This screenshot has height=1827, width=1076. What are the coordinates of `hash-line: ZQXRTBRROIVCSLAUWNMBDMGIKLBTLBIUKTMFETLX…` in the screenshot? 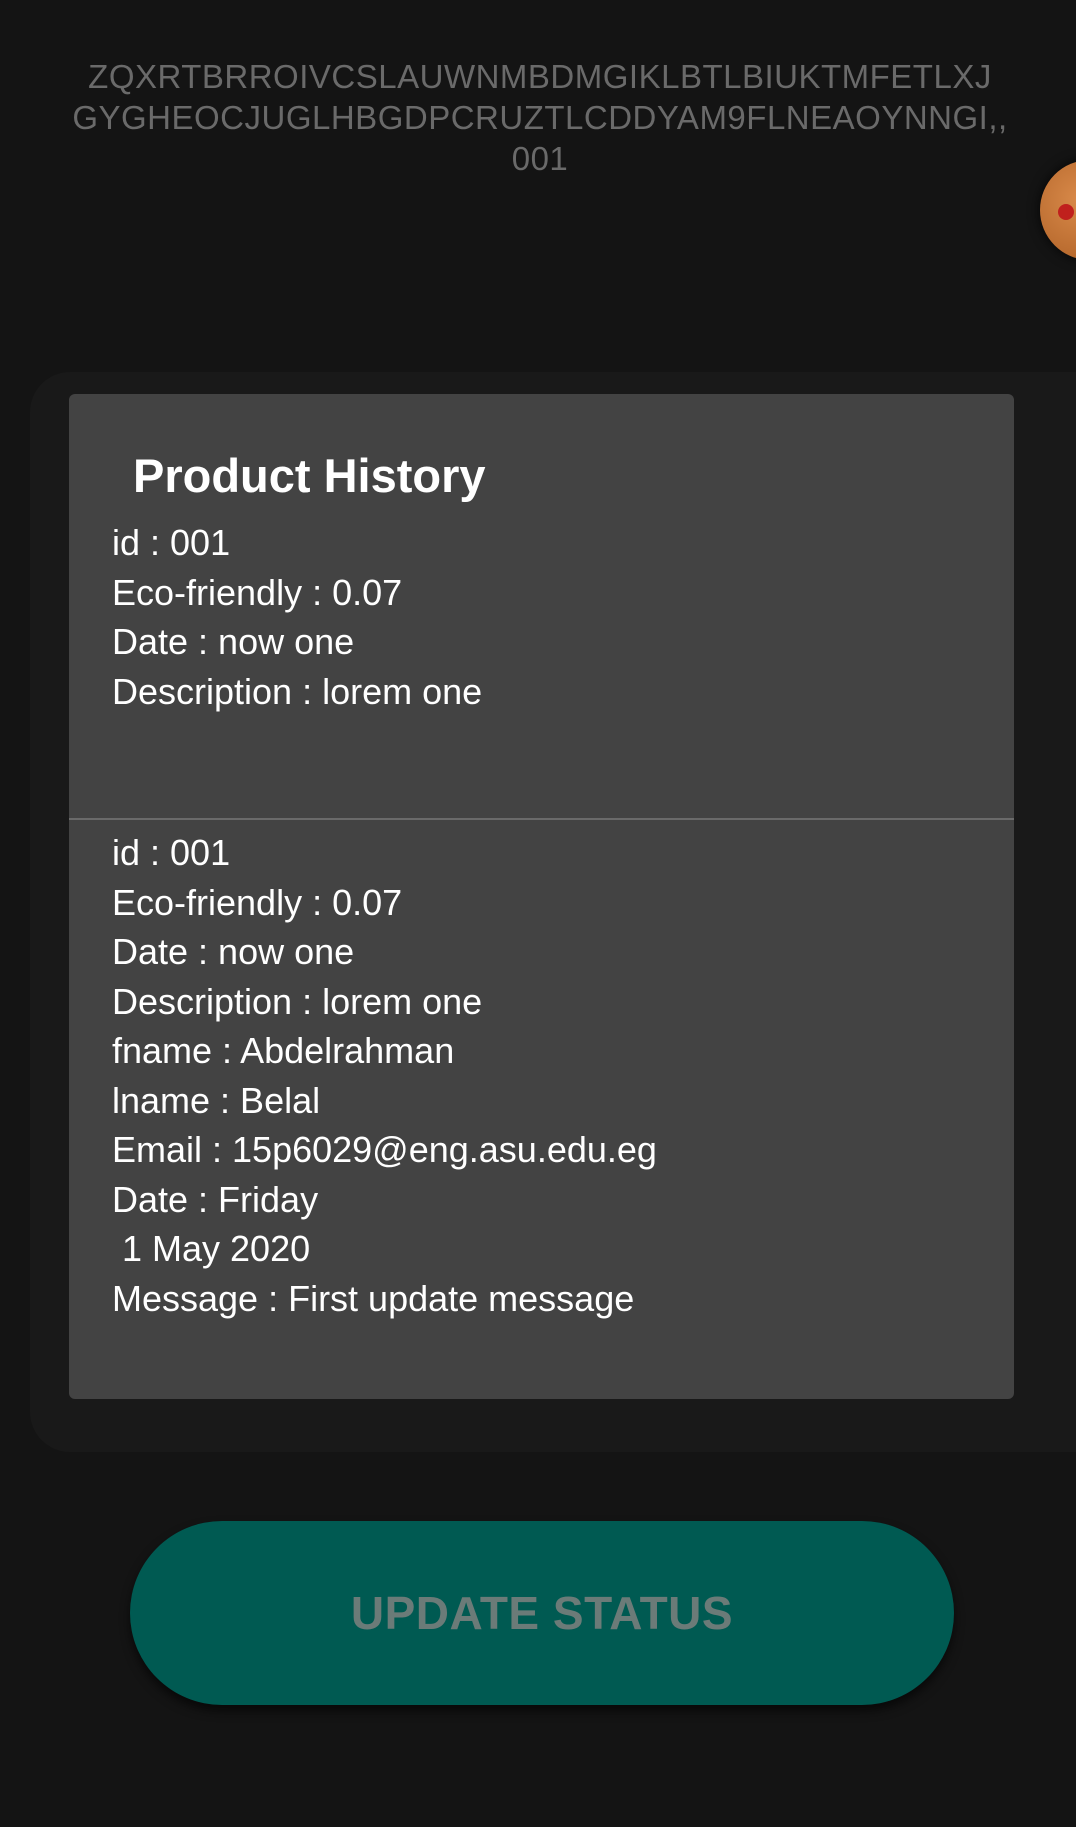 It's located at (540, 76).